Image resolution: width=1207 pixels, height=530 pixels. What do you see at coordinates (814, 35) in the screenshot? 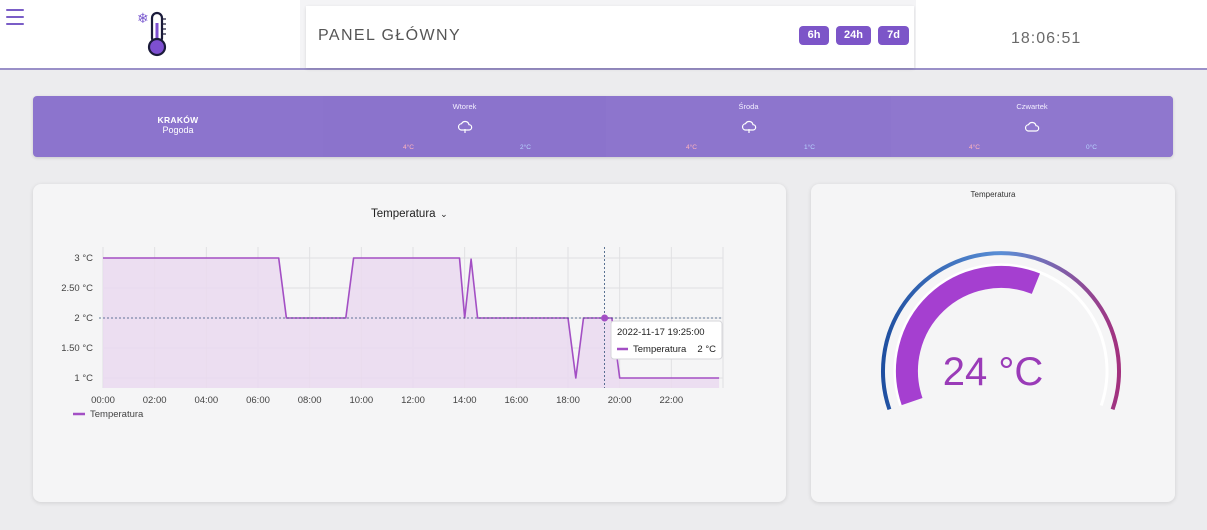
I see `range-6h-button: 6h` at bounding box center [814, 35].